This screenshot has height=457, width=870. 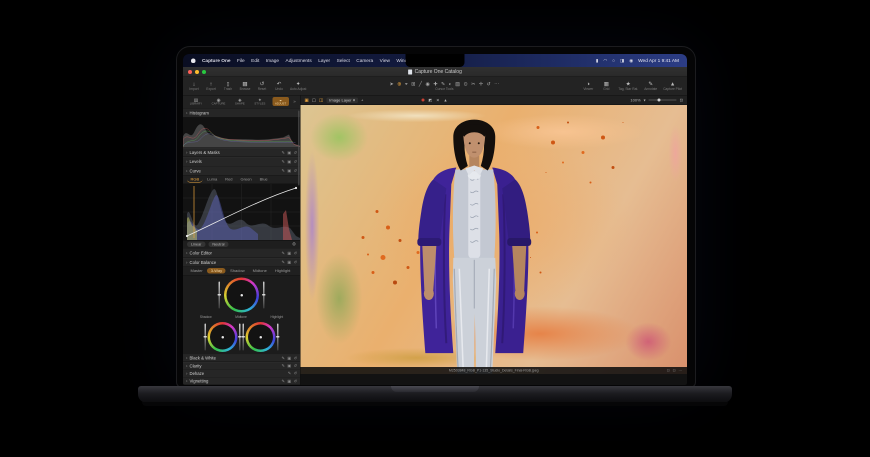 What do you see at coordinates (241, 162) in the screenshot?
I see `levels-panel-header: › Levels ✎ ▣ ↺` at bounding box center [241, 162].